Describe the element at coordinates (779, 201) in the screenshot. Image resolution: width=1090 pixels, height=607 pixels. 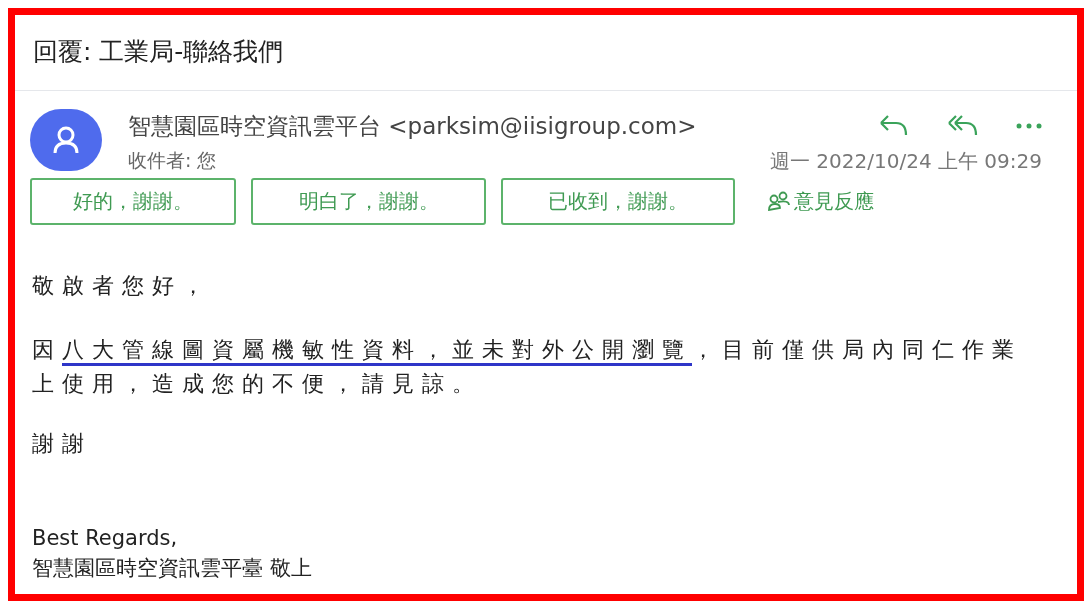
I see `people-icon` at that location.